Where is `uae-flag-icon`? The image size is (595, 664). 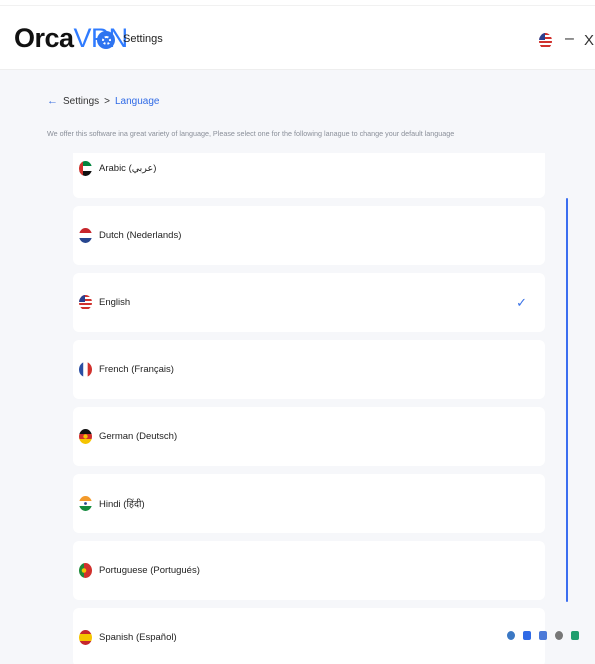
uae-flag-icon is located at coordinates (85, 168).